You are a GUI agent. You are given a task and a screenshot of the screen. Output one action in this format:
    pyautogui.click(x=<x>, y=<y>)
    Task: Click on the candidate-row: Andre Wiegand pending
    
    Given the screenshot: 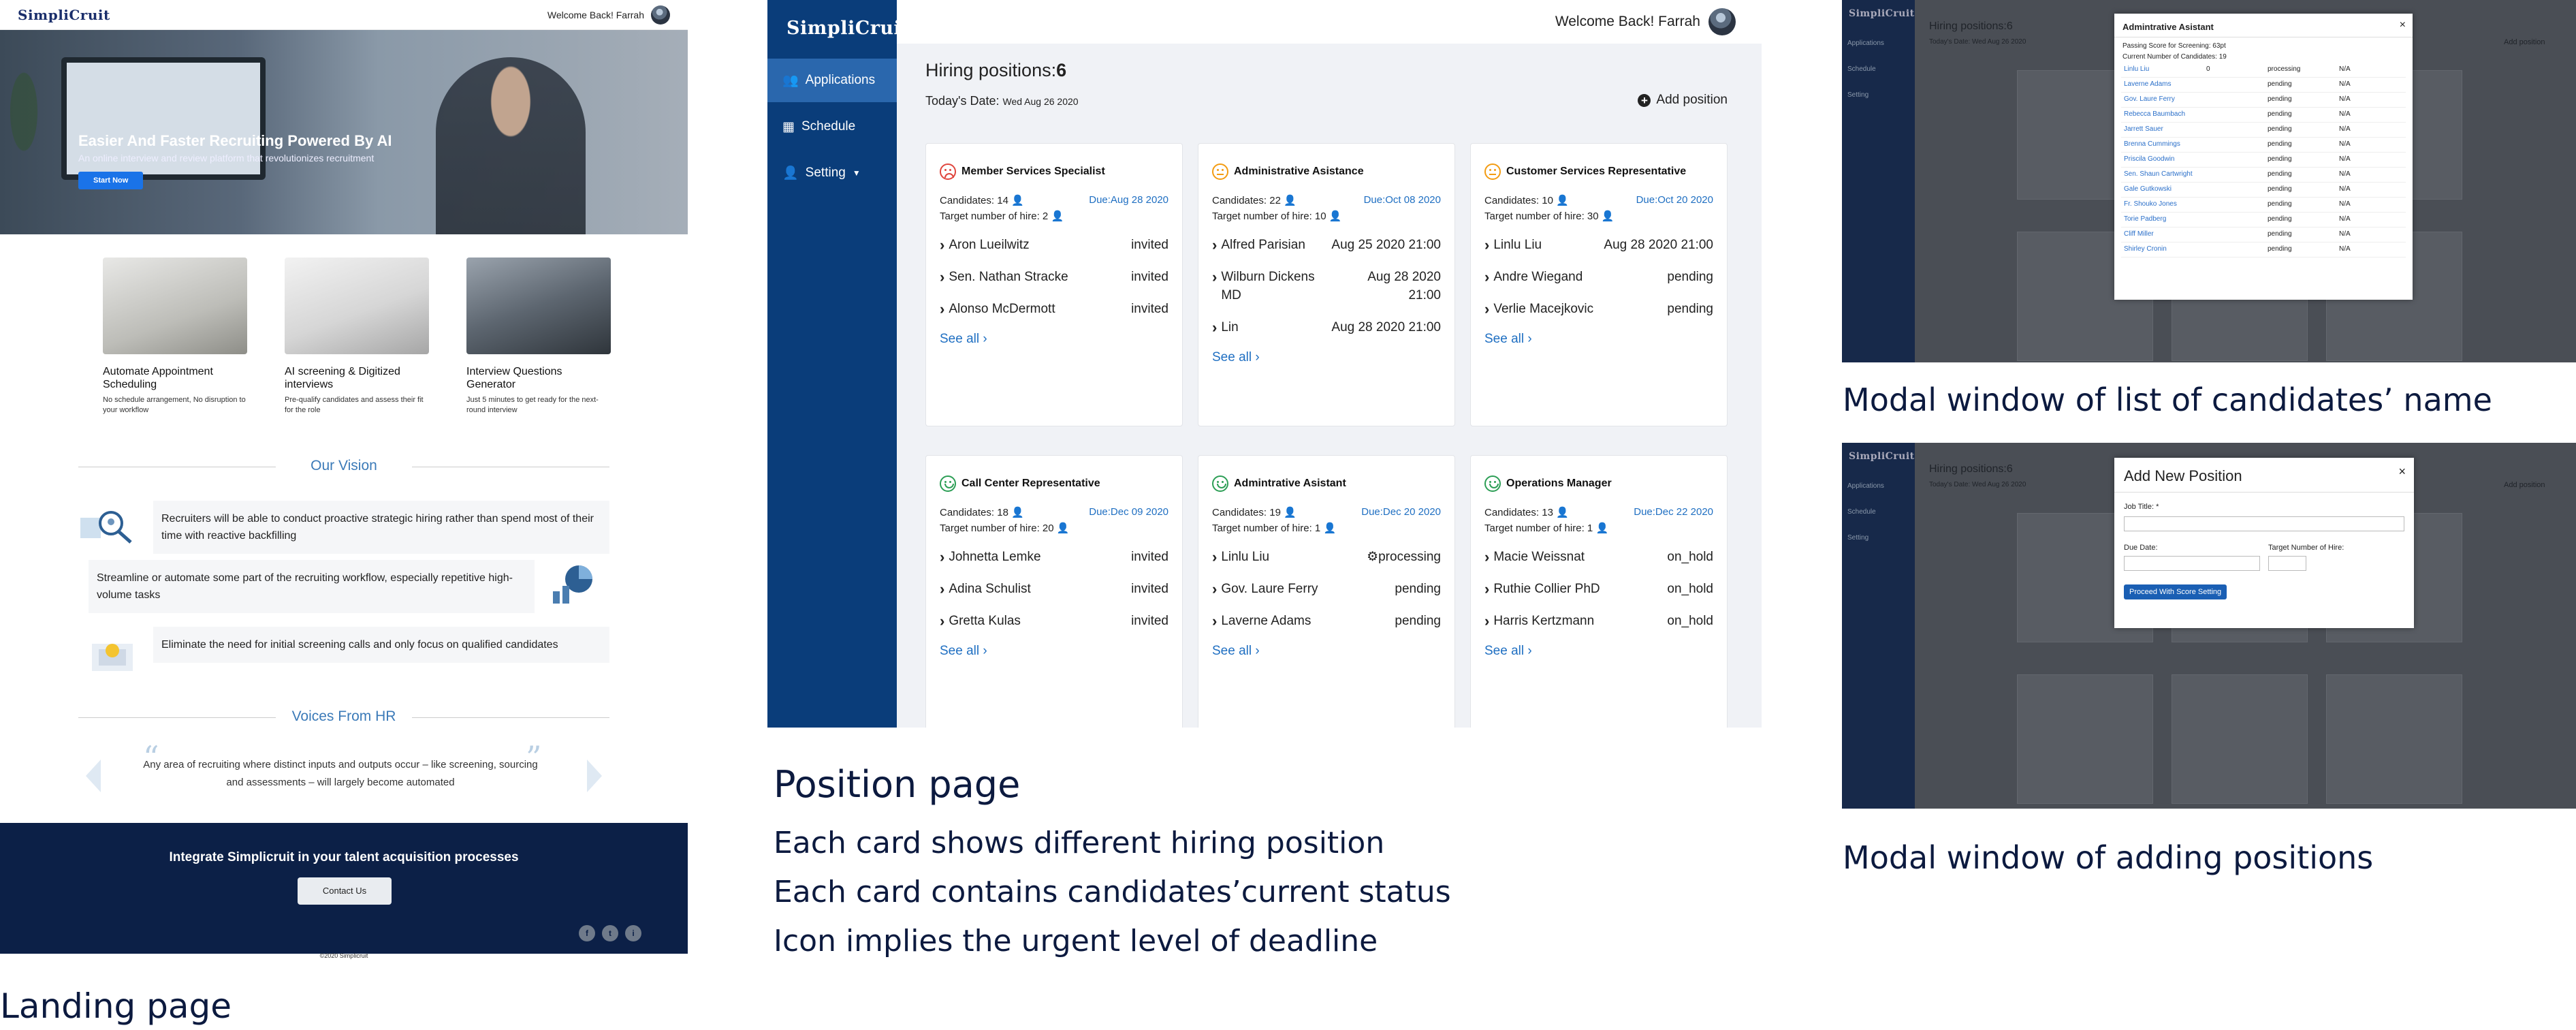 What is the action you would take?
    pyautogui.click(x=1598, y=277)
    